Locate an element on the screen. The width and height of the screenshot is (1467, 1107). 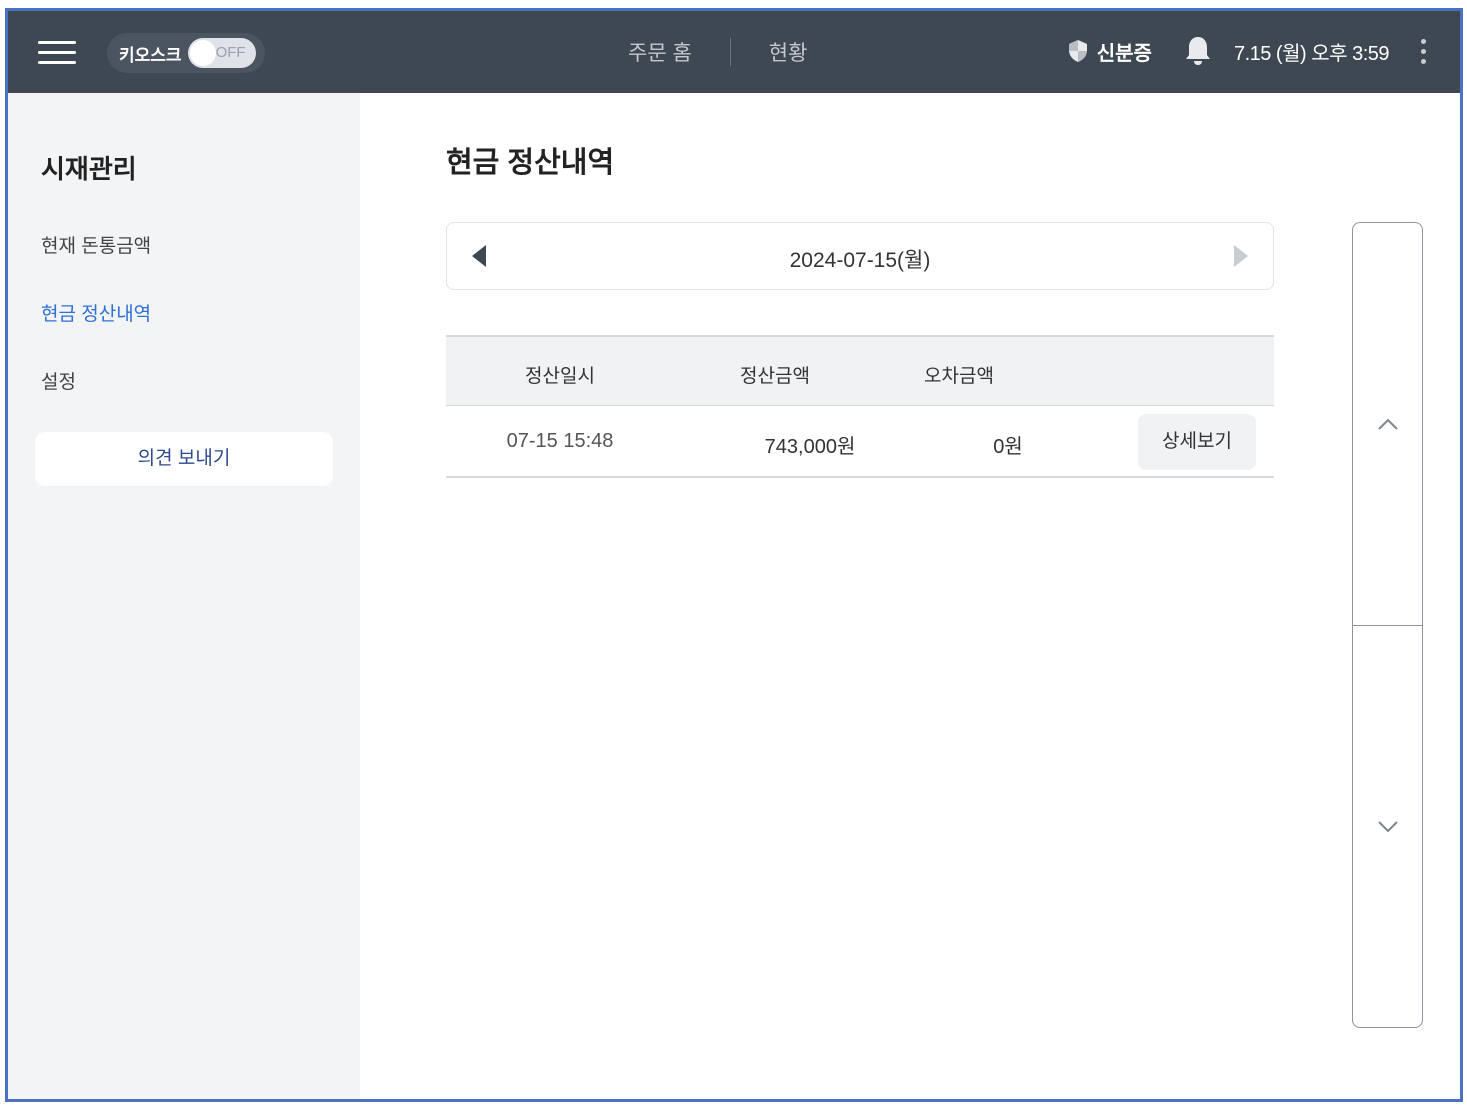
nav-status: 현황 is located at coordinates (788, 52).